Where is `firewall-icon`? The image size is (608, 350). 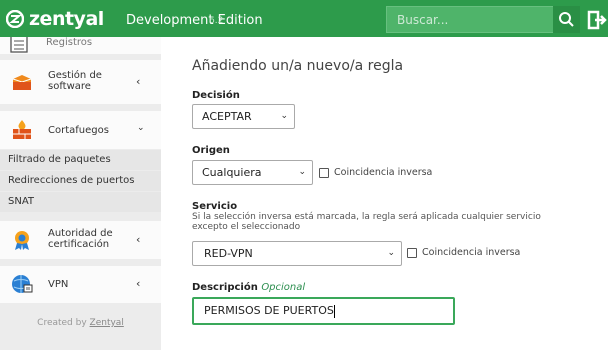 firewall-icon is located at coordinates (22, 129).